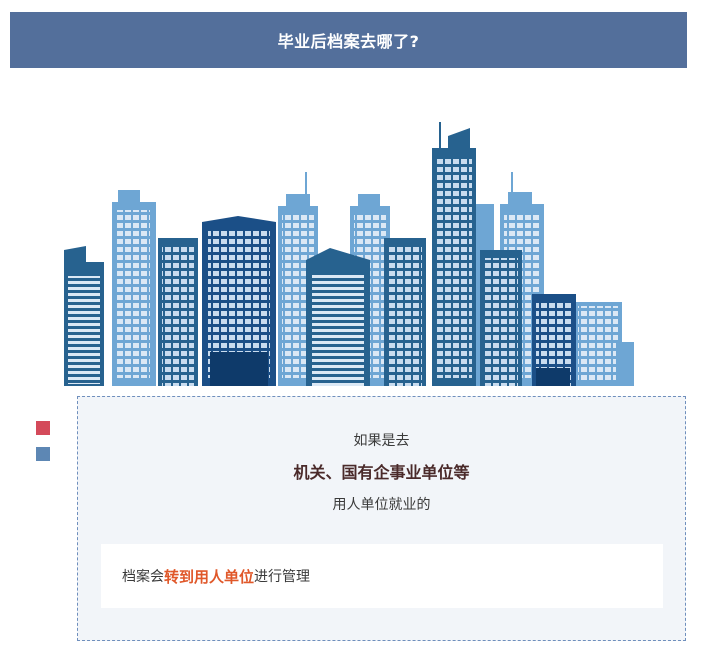 Image resolution: width=704 pixels, height=657 pixels. I want to click on header-banner: 毕业后档案去哪了?, so click(348, 40).